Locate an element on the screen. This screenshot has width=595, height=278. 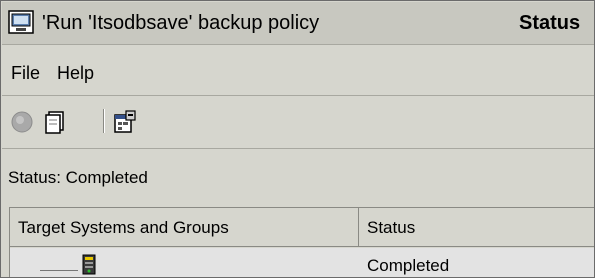
tree-connector-line is located at coordinates (59, 270).